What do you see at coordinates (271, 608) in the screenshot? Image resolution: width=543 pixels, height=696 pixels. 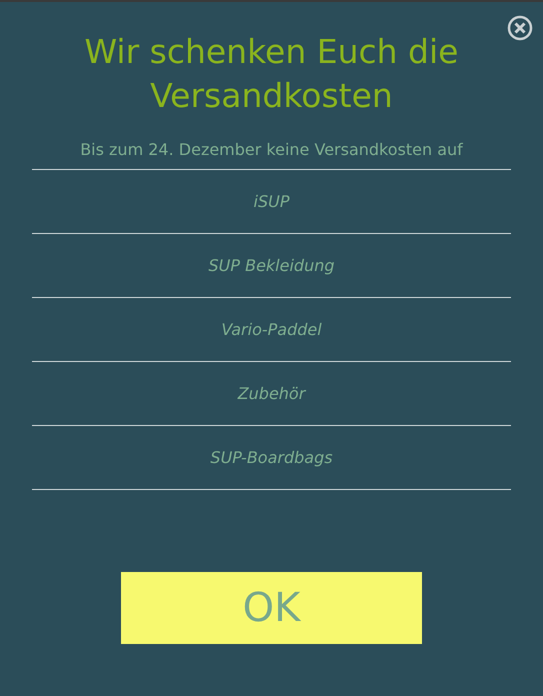 I see `ok-button: OK` at bounding box center [271, 608].